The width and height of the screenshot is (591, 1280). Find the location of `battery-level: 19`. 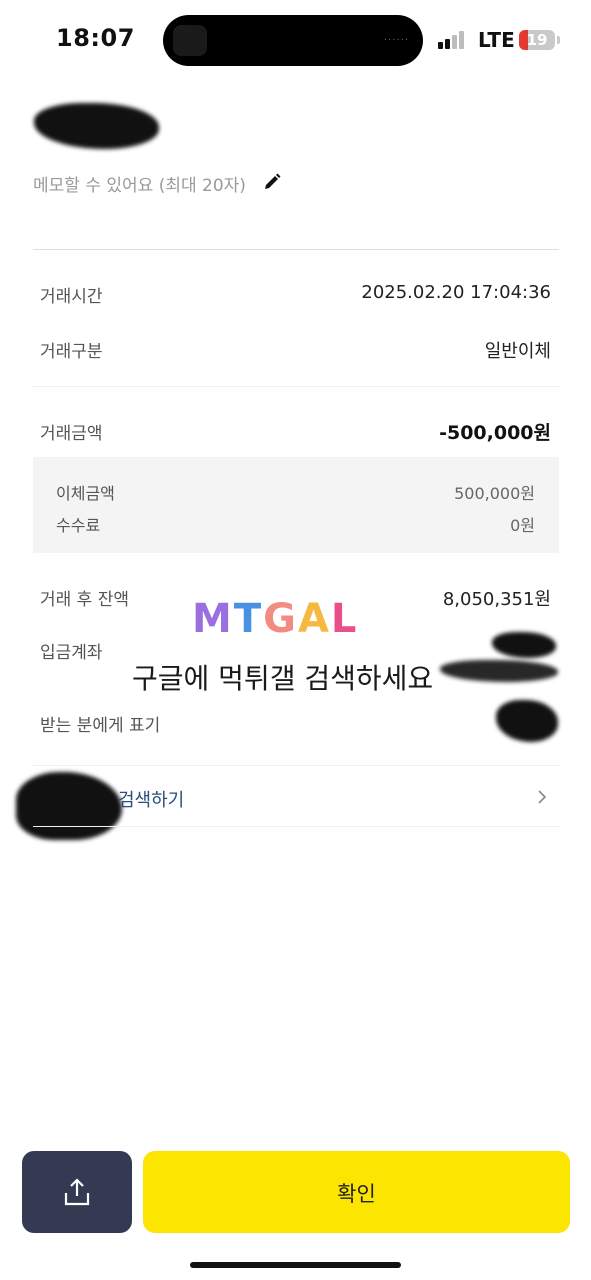

battery-level: 19 is located at coordinates (537, 40).